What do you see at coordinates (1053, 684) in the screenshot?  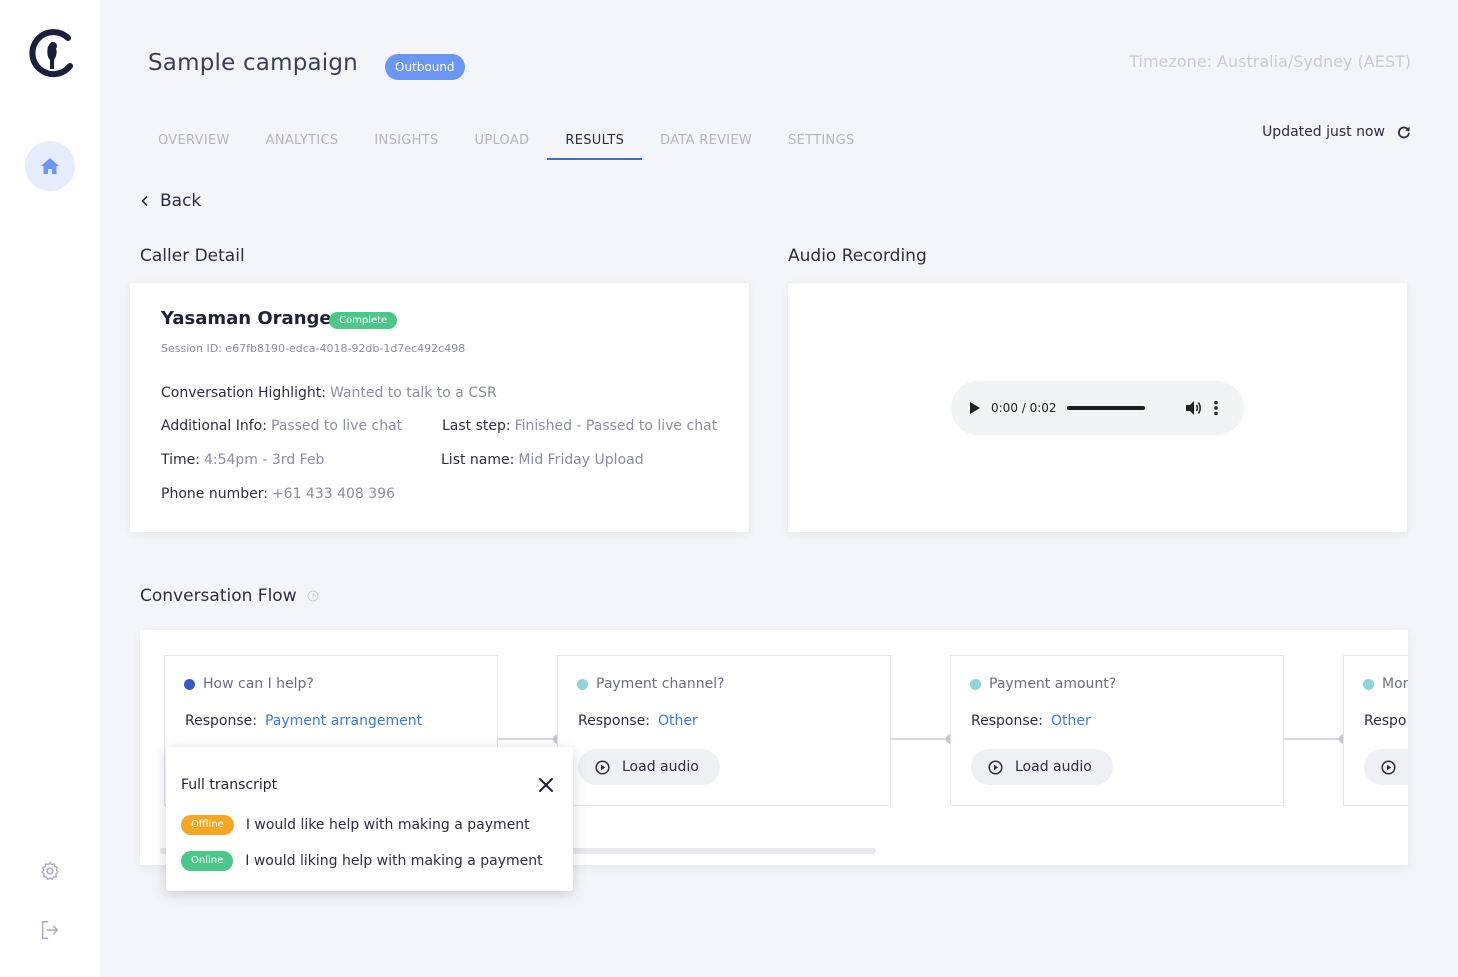 I see `node-question-text: Payment amount?` at bounding box center [1053, 684].